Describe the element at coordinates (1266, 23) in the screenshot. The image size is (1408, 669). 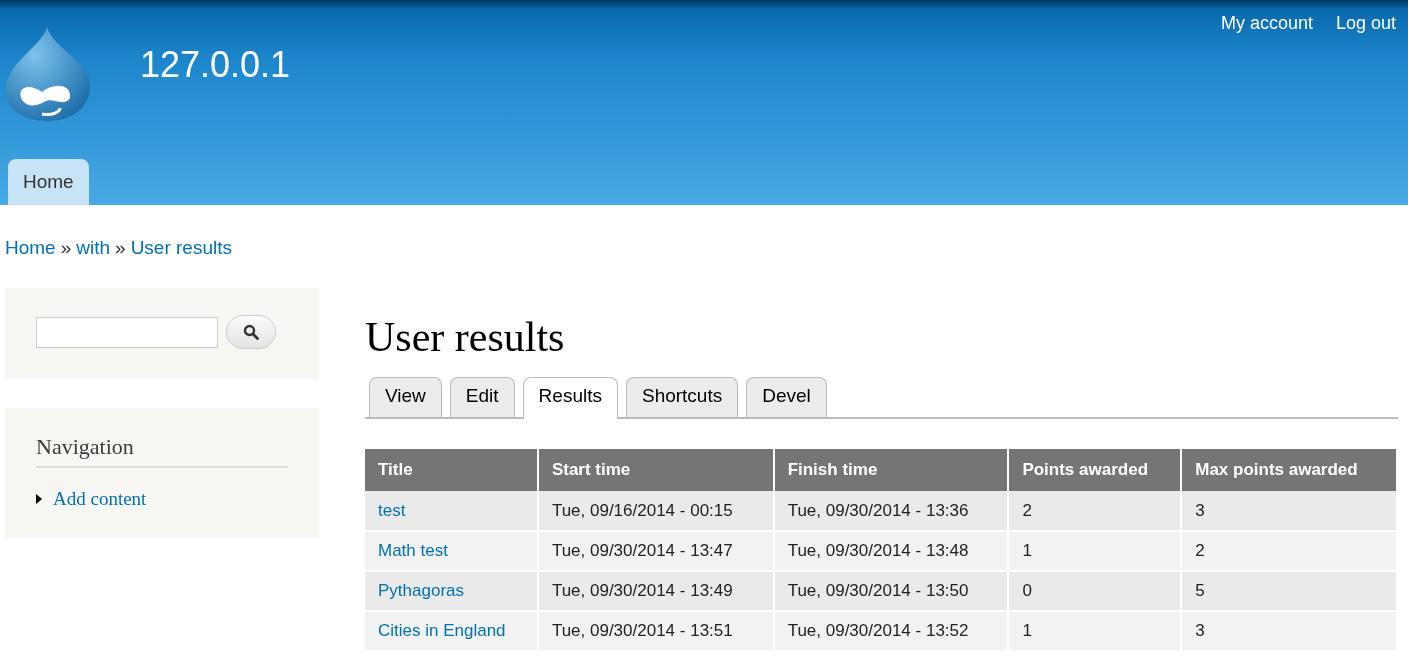
I see `user-link: My account` at that location.